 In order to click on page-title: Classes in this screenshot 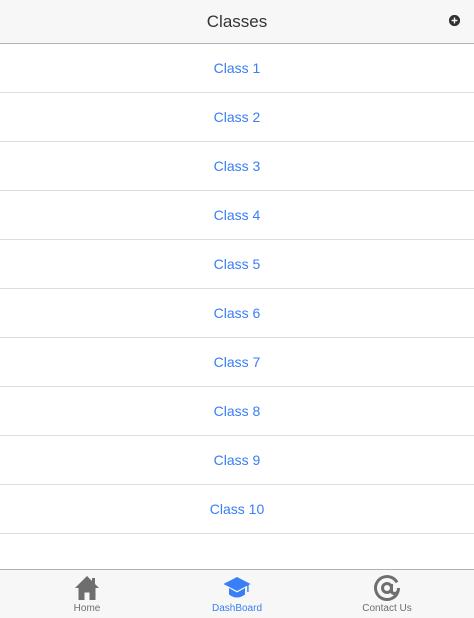, I will do `click(237, 21)`.